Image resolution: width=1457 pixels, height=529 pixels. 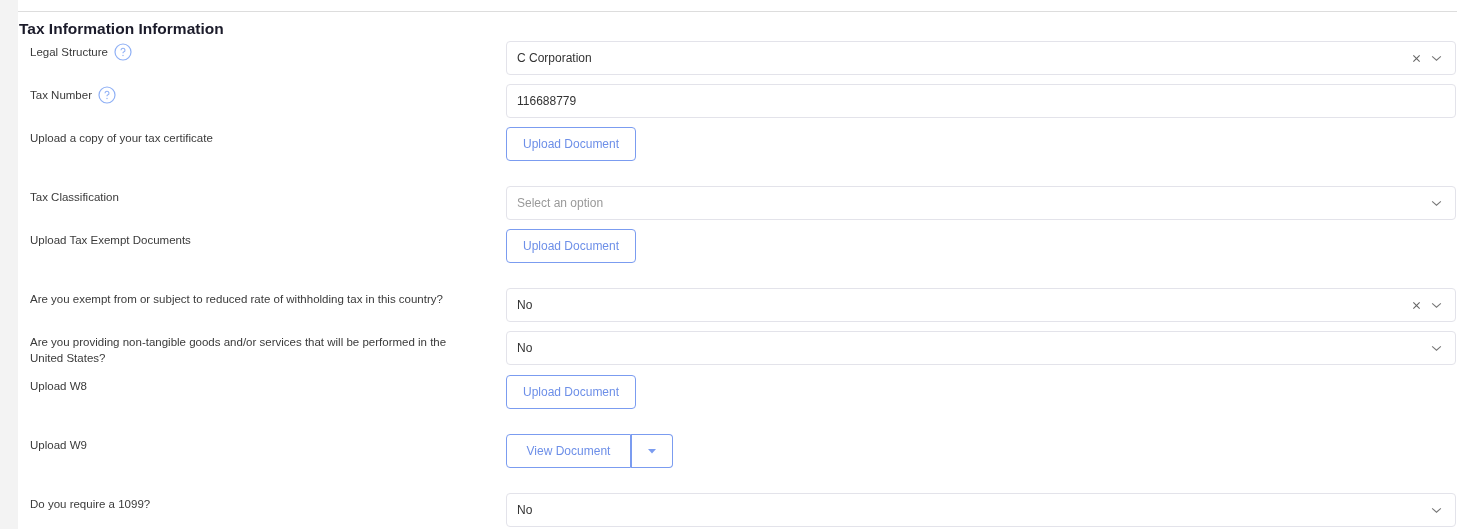 What do you see at coordinates (981, 101) in the screenshot?
I see `text-field: 116688779` at bounding box center [981, 101].